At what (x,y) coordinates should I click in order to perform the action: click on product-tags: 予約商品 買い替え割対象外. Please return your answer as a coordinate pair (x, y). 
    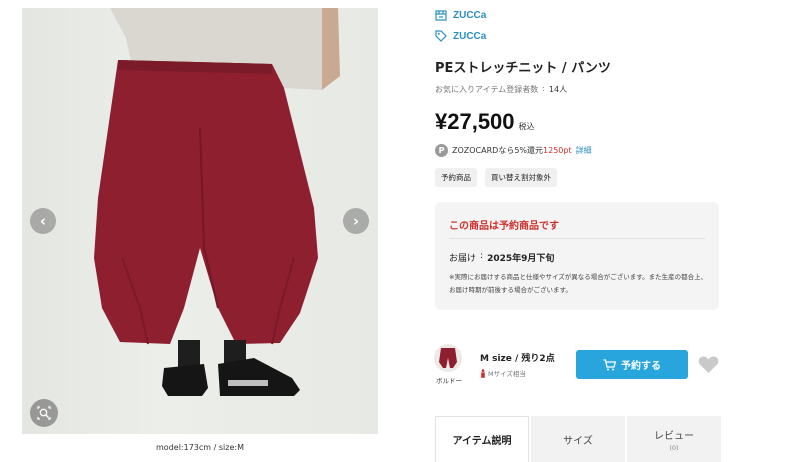
    Looking at the image, I should click on (496, 177).